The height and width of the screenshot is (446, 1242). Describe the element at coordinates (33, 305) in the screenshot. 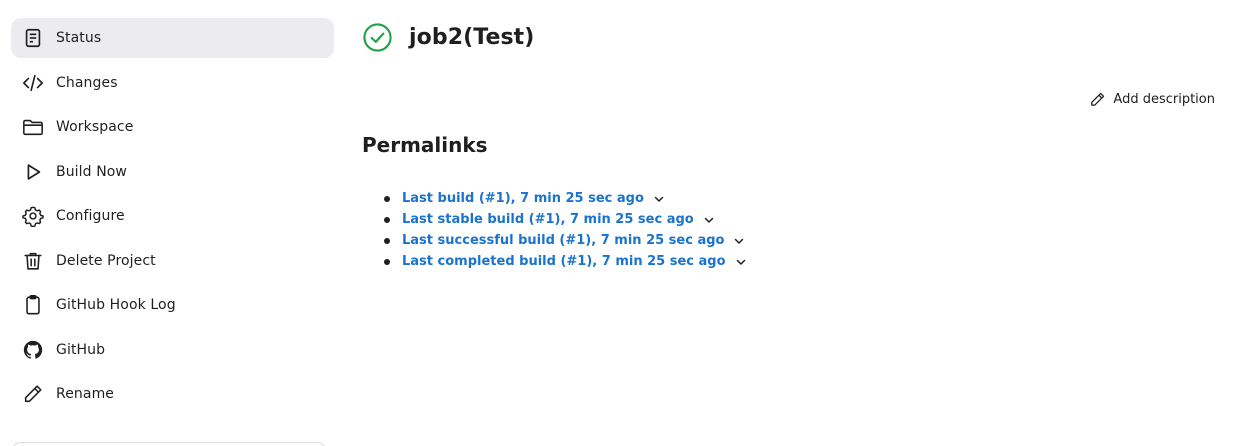

I see `clipboard-icon` at that location.